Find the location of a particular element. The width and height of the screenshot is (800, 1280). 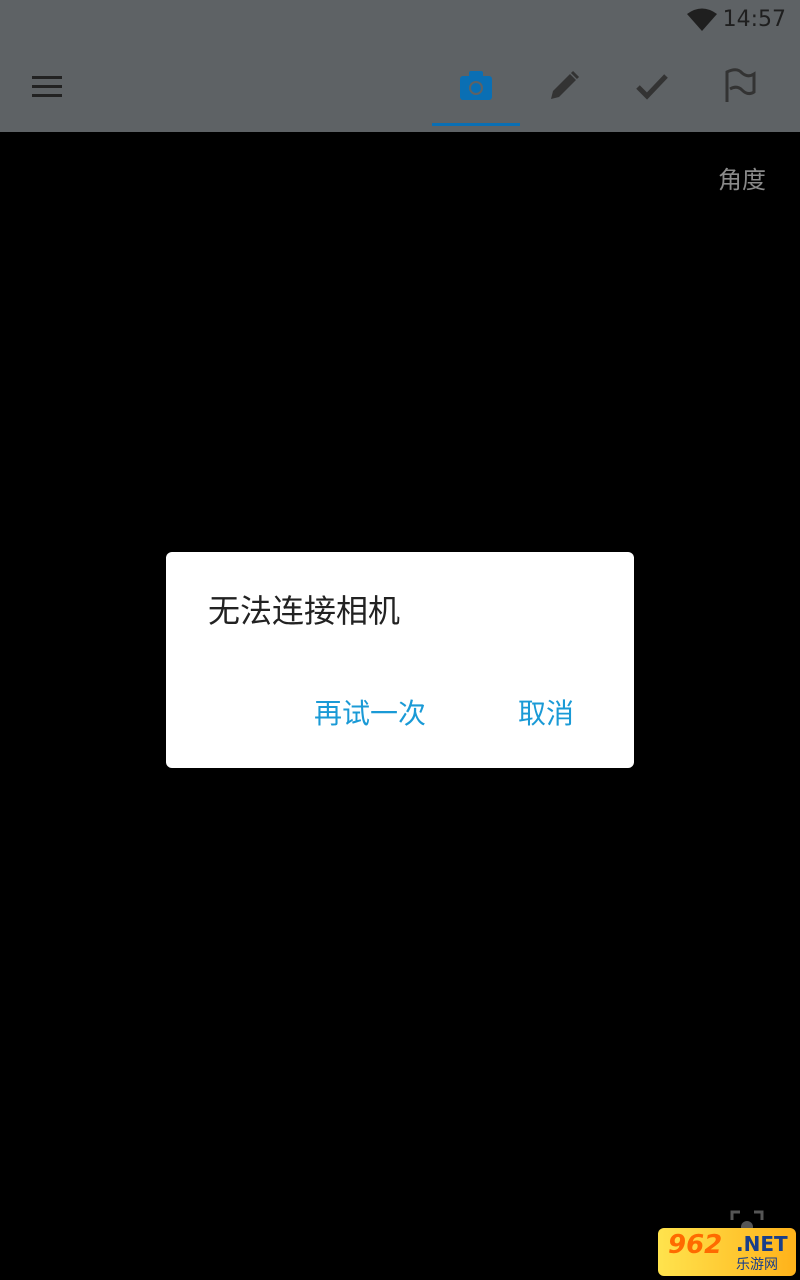

pencil-icon is located at coordinates (565, 84).